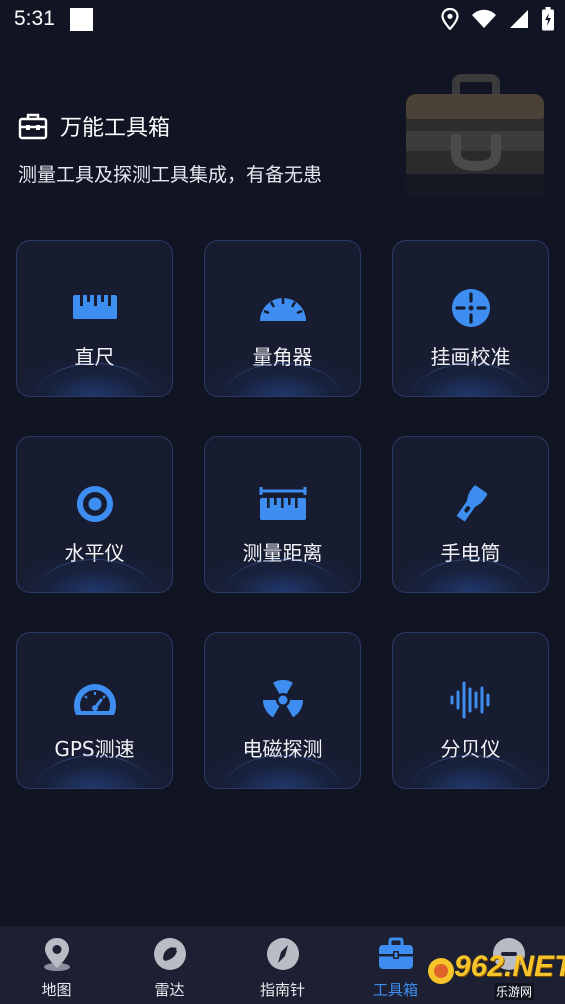  Describe the element at coordinates (470, 700) in the screenshot. I see `soundwave-icon` at that location.